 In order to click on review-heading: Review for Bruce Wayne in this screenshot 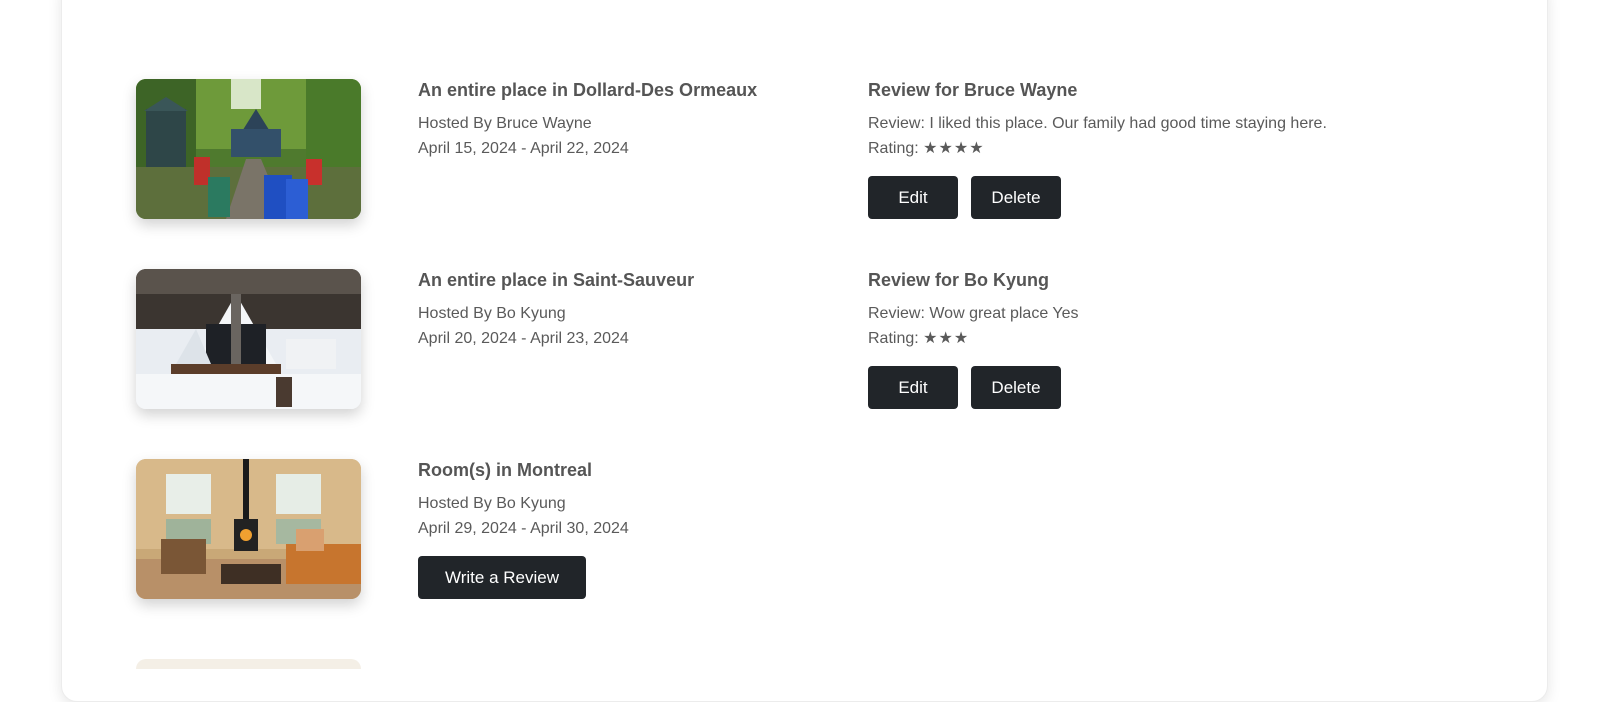, I will do `click(973, 90)`.